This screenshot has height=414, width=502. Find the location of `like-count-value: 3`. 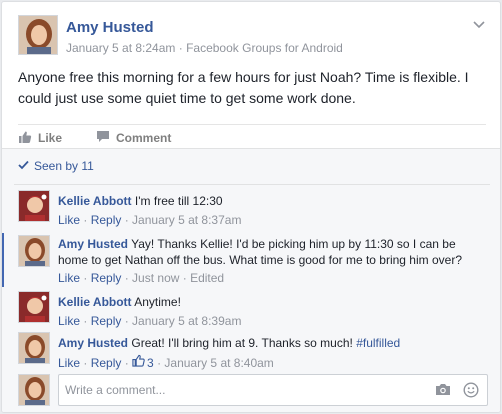

like-count-value: 3 is located at coordinates (150, 362).